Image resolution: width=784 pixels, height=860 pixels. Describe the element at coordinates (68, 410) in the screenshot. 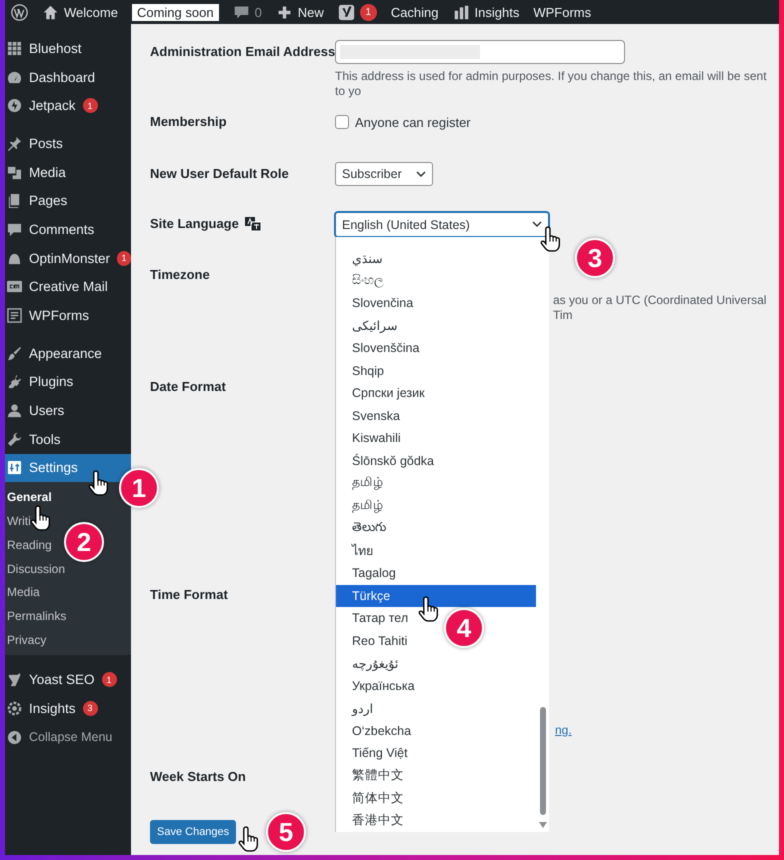

I see `sidebar-item: Users` at that location.